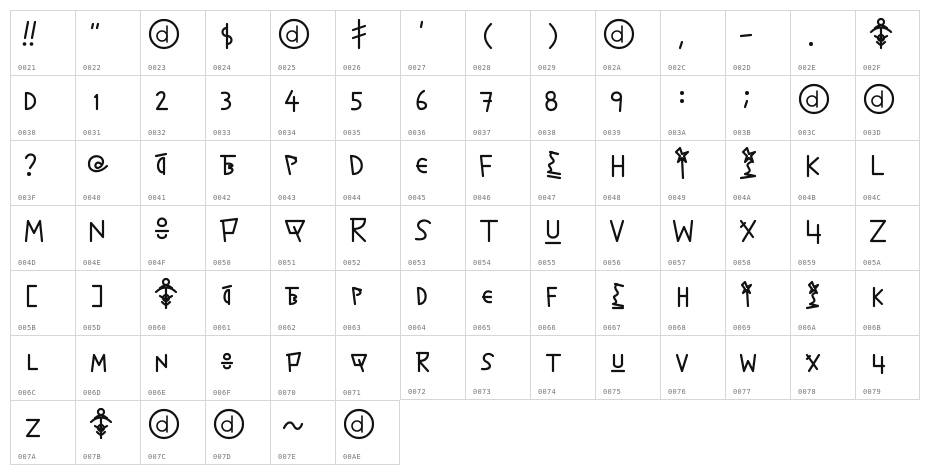 The height and width of the screenshot is (475, 930). Describe the element at coordinates (482, 328) in the screenshot. I see `glyph-codepoint: 0065` at that location.